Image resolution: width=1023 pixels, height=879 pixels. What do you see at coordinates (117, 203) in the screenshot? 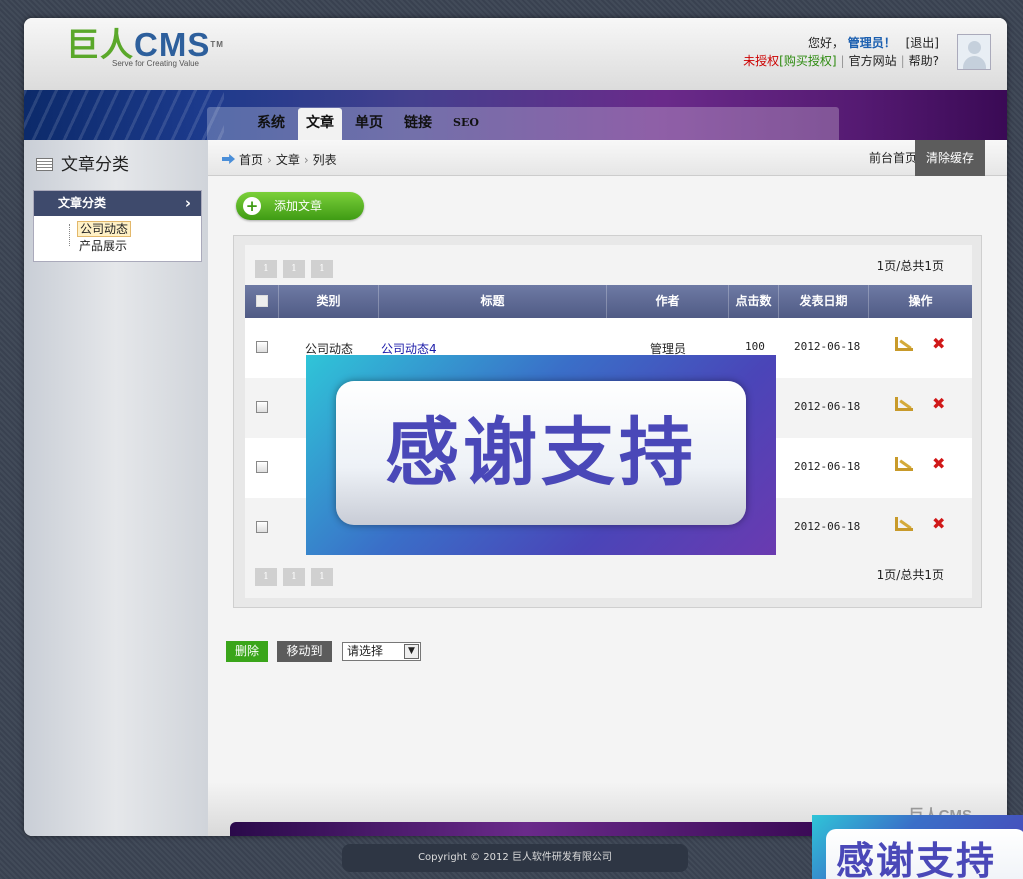
I see `category-box-header: 文章分类 ›` at bounding box center [117, 203].